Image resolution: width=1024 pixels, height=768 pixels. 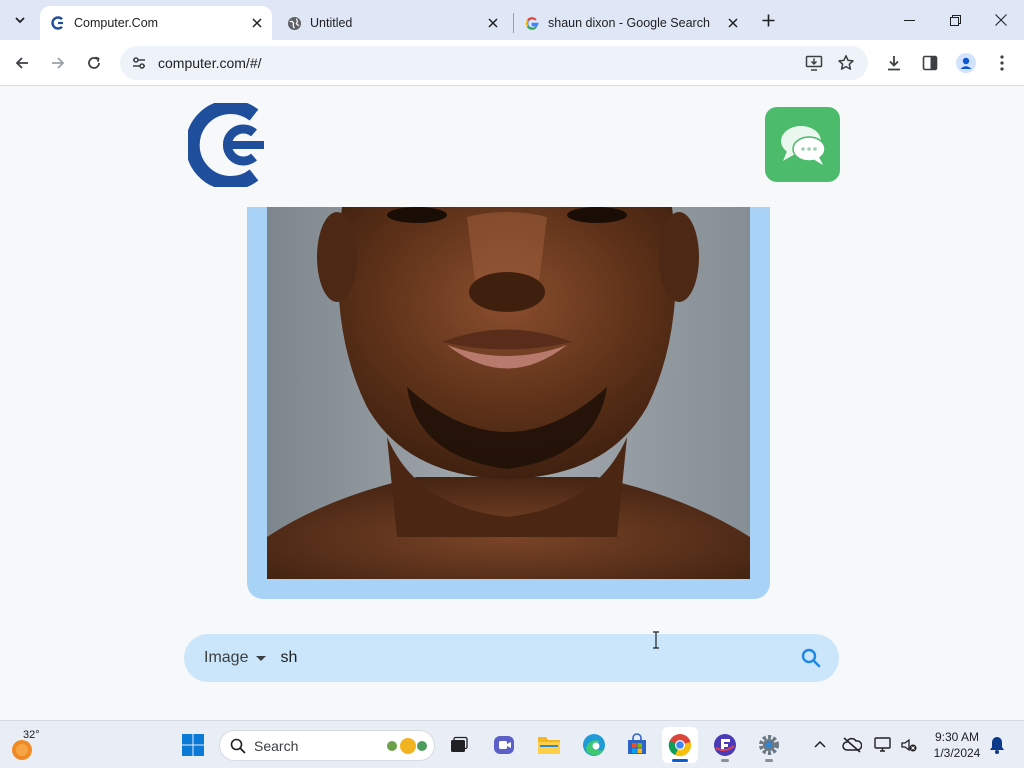 I want to click on profile-avatar-icon, so click(x=966, y=63).